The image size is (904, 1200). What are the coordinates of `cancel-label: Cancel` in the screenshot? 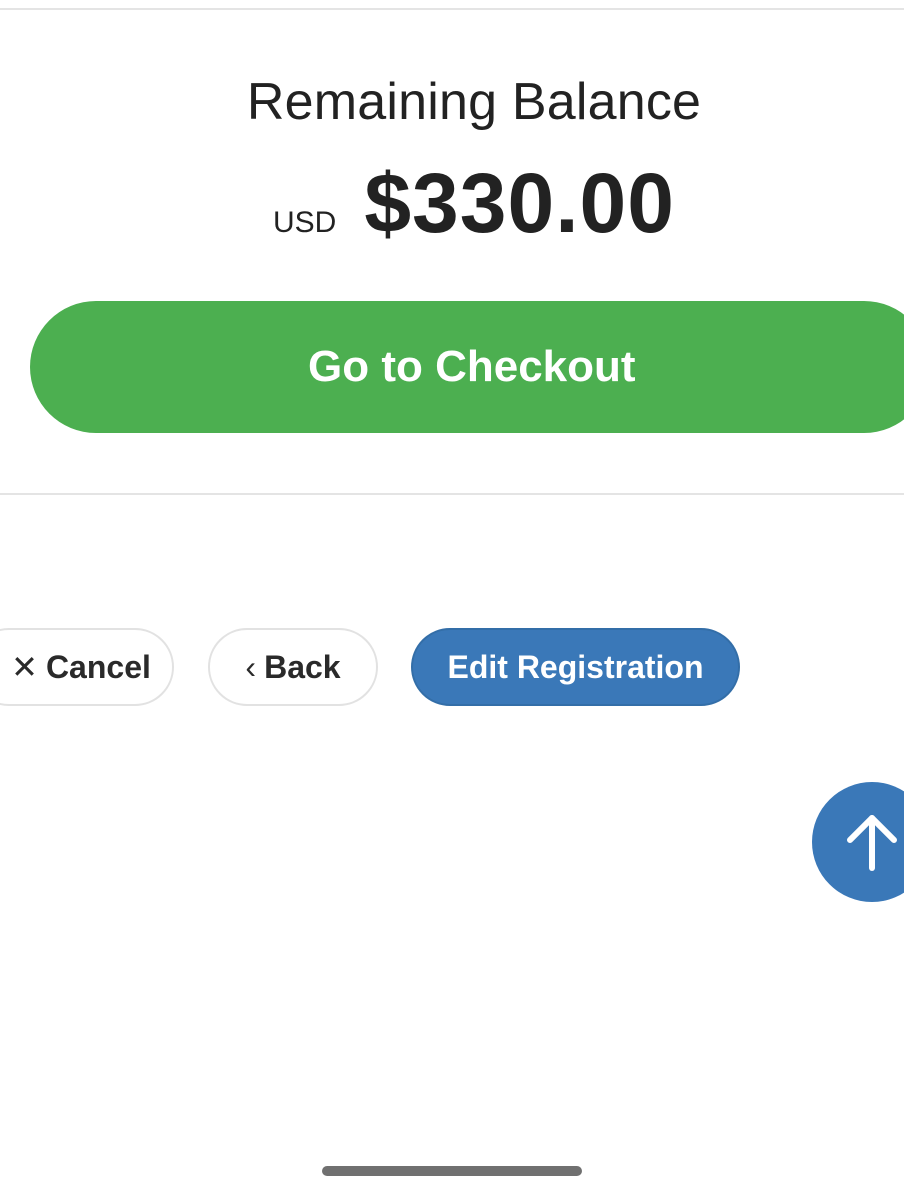 It's located at (98, 666).